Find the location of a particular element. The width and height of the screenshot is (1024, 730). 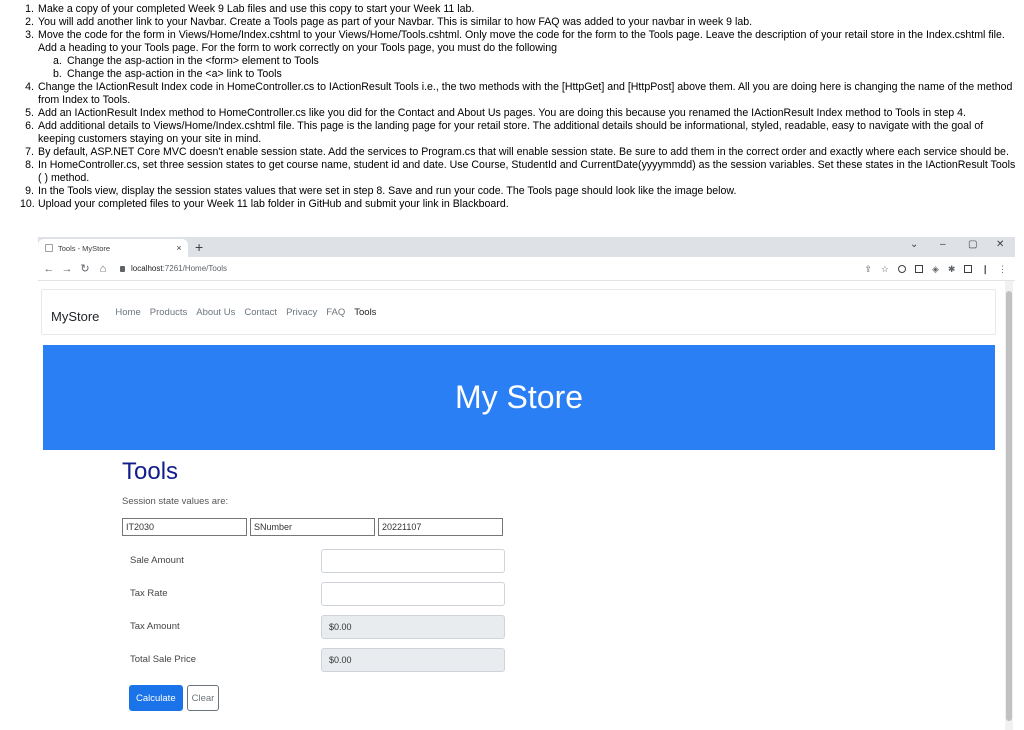

site-brand: MyStore is located at coordinates (75, 316).